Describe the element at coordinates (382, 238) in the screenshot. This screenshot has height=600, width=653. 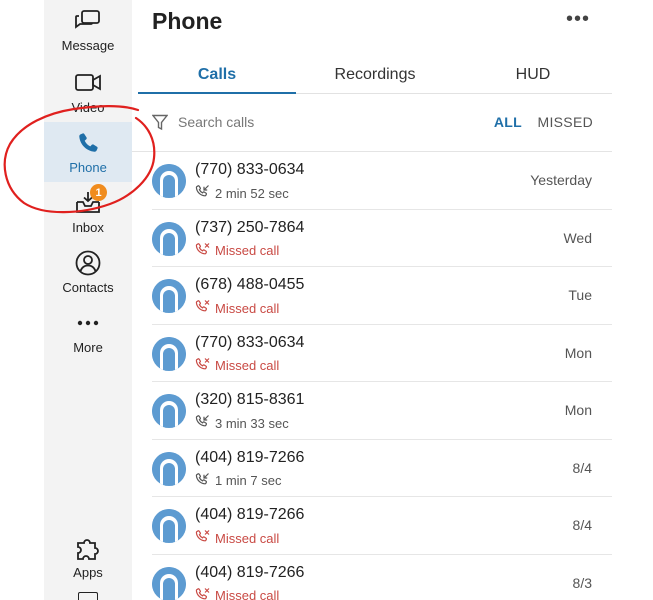
I see `call-row: (737) 250-7864 Missed call Wed` at that location.